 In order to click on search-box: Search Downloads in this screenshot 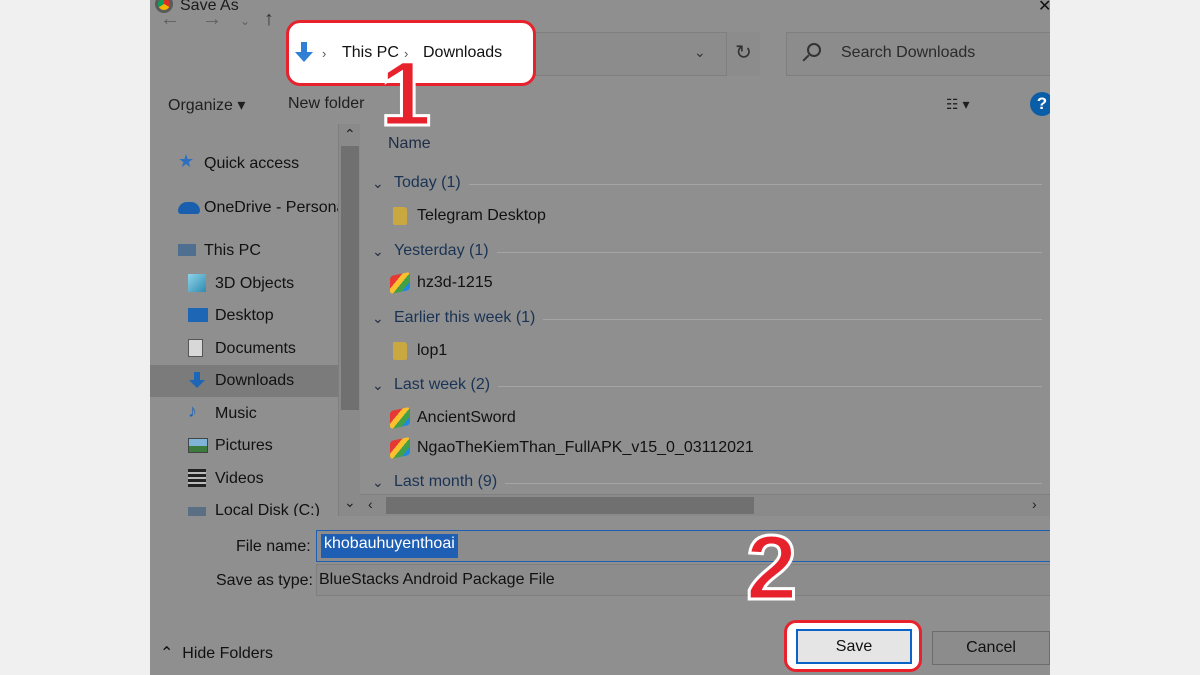, I will do `click(918, 54)`.